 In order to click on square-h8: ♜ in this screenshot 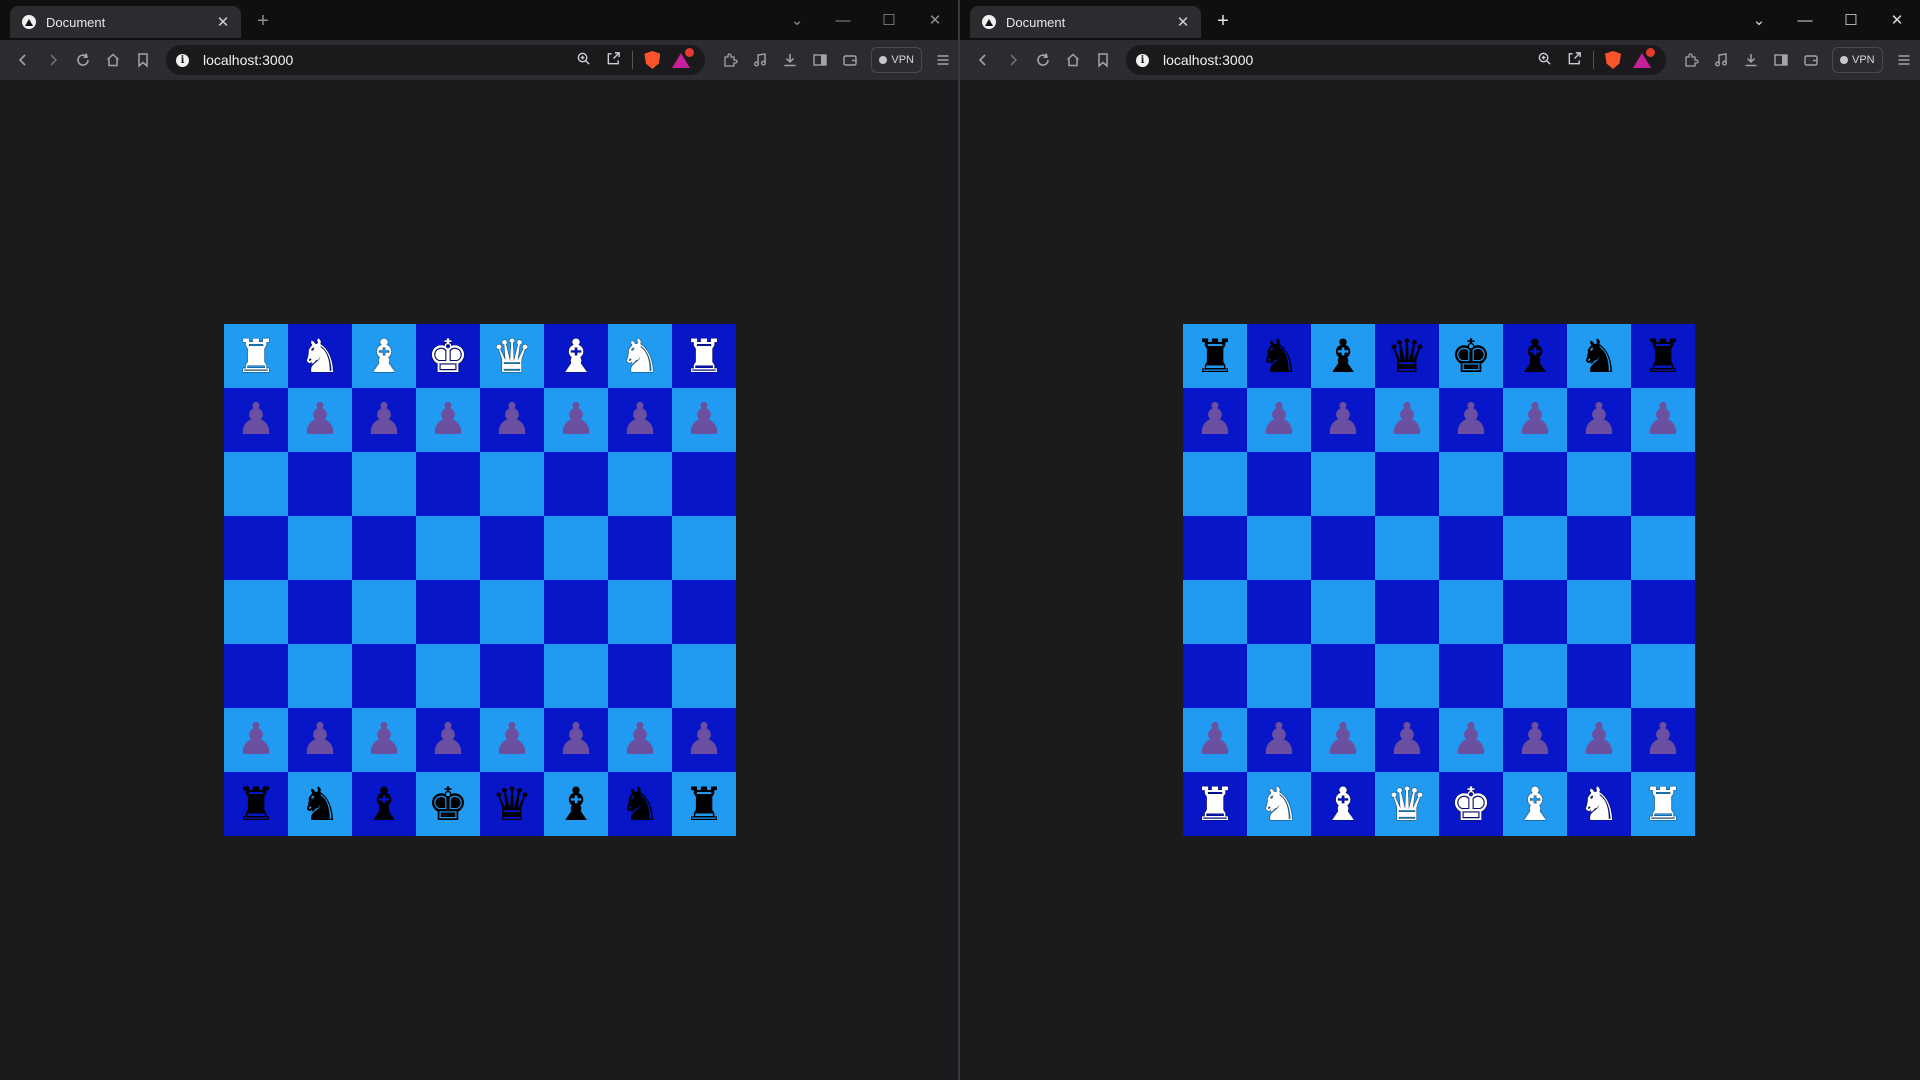, I will do `click(1663, 356)`.